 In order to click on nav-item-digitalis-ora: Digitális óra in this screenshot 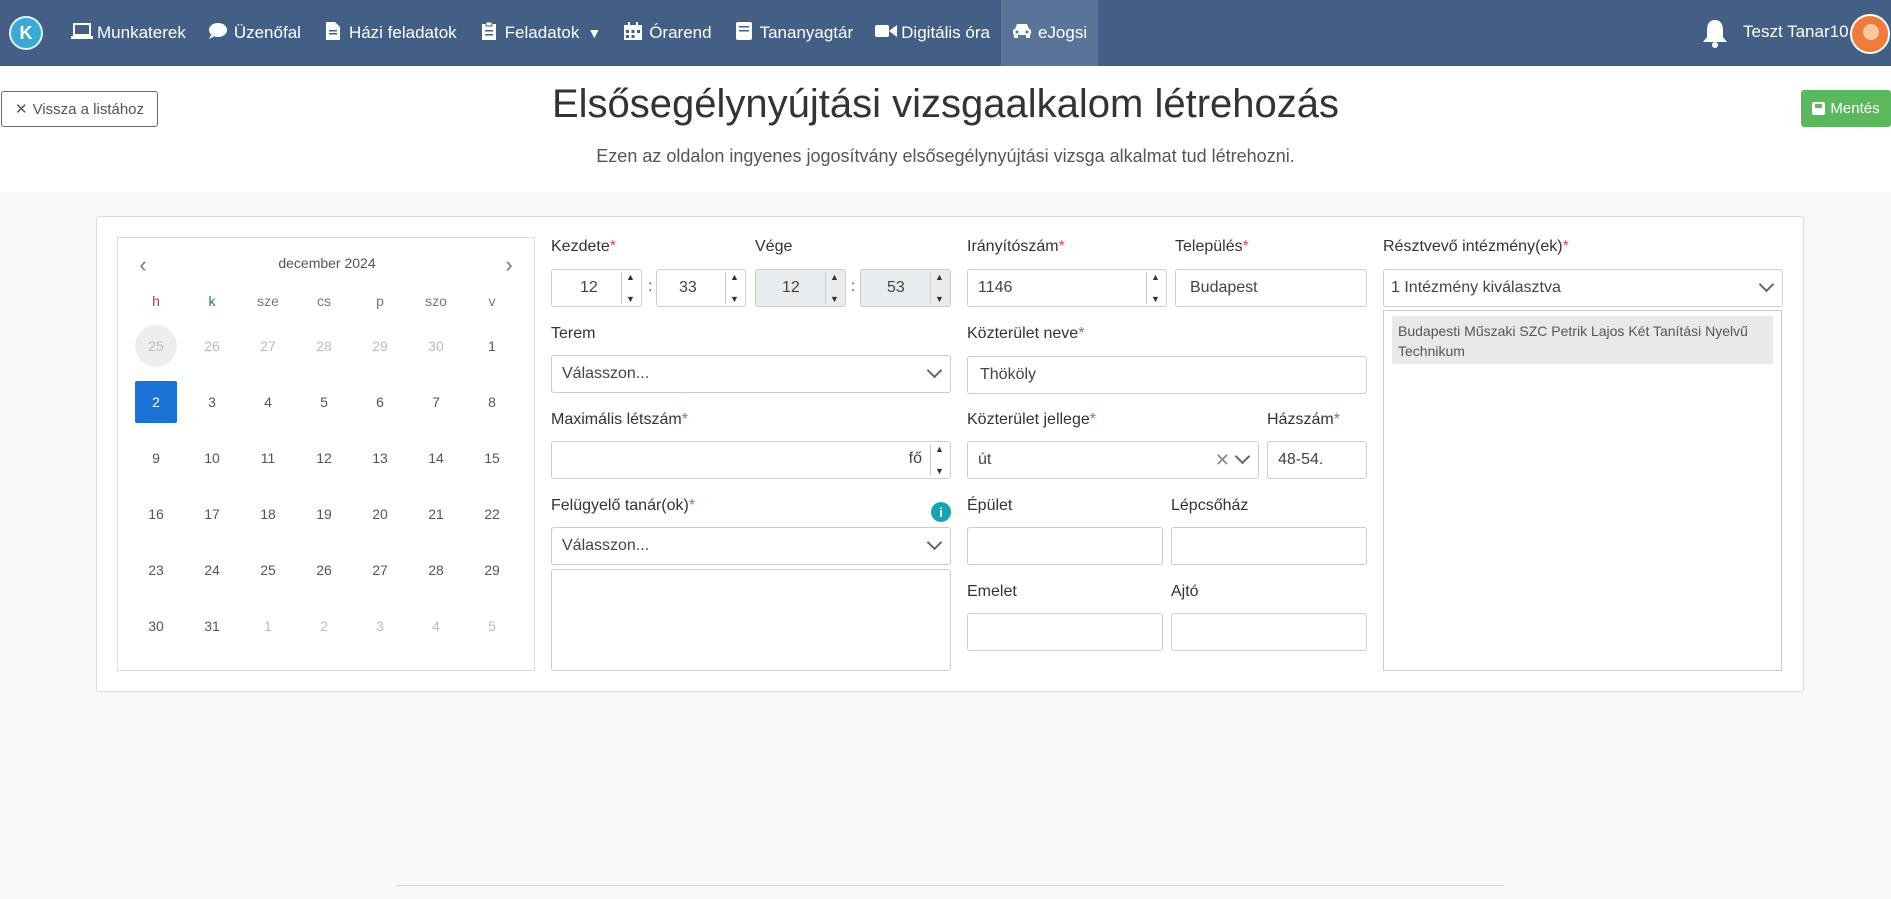, I will do `click(932, 33)`.